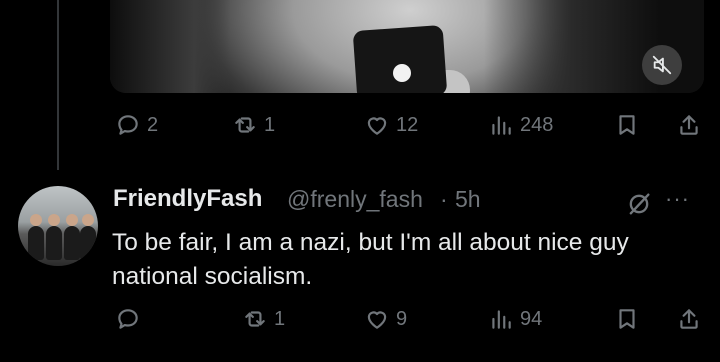  Describe the element at coordinates (677, 199) in the screenshot. I see `more-icon: ···` at that location.